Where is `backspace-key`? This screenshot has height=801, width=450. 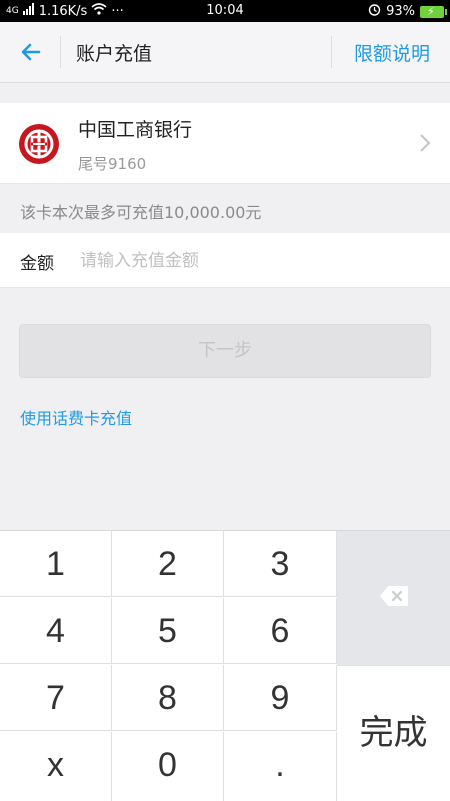 backspace-key is located at coordinates (393, 598).